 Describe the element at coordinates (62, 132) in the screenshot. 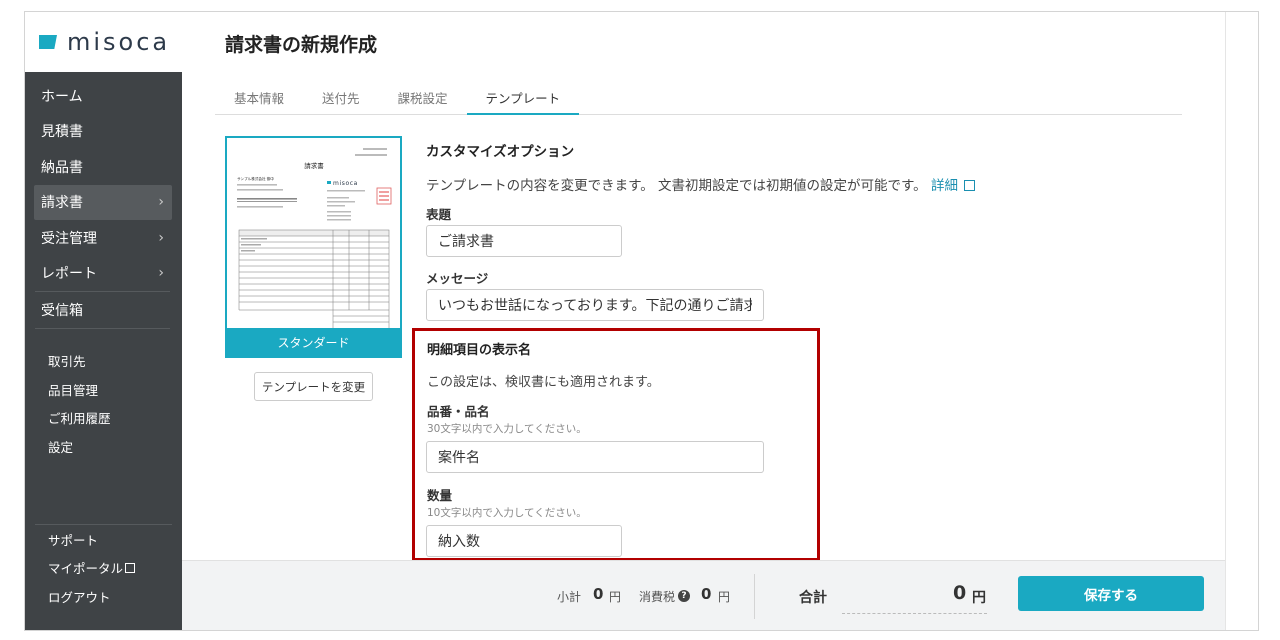

I see `sidebar-item-label: 見積書` at that location.